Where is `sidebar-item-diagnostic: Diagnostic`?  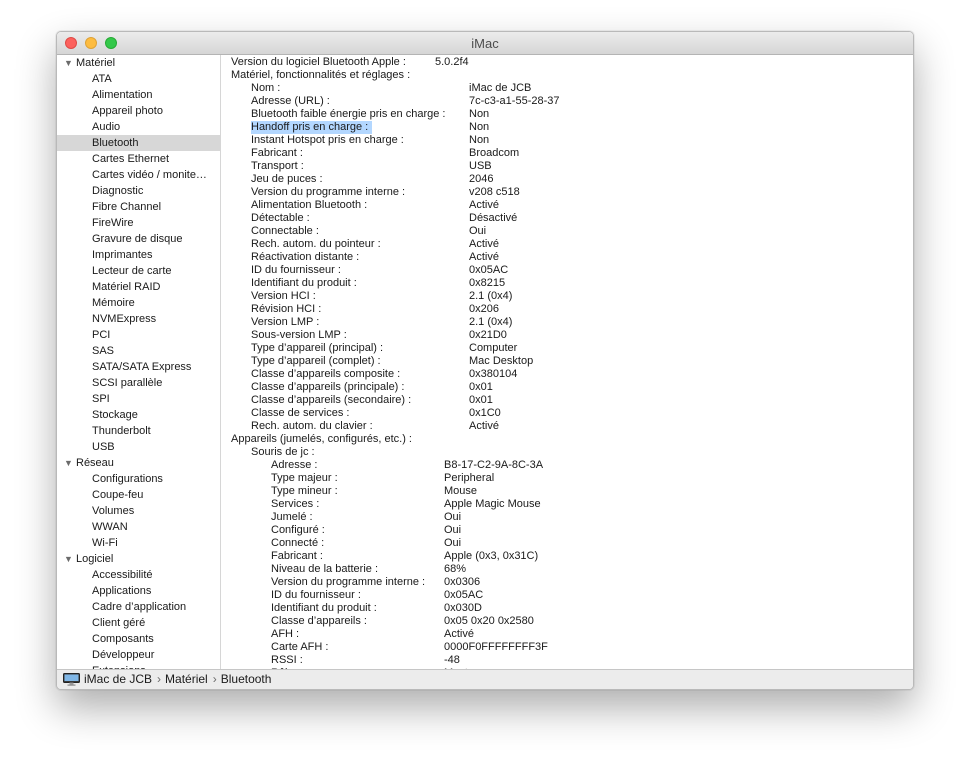
sidebar-item-diagnostic: Diagnostic is located at coordinates (138, 191).